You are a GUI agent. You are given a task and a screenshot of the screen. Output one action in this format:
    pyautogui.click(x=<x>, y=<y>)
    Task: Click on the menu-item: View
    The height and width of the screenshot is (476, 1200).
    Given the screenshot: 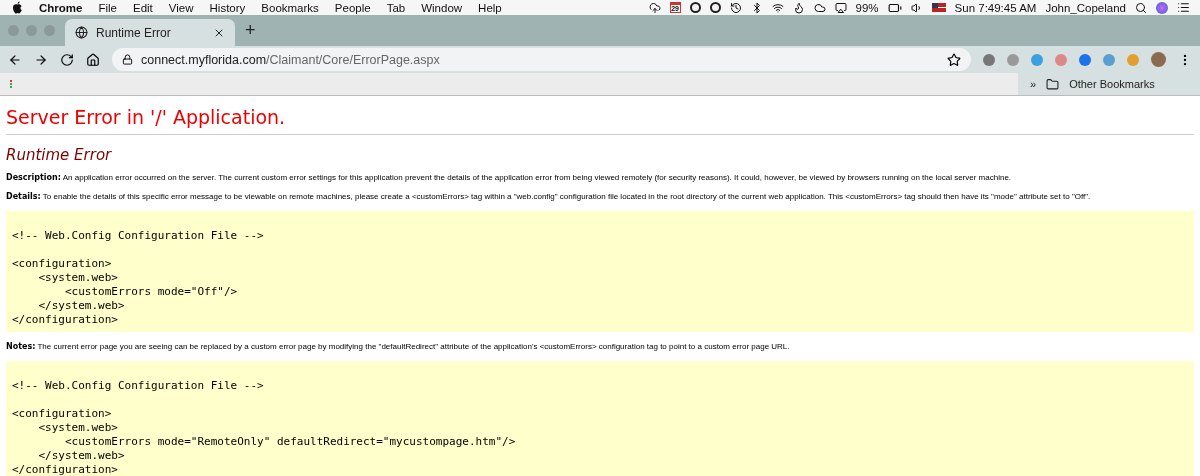 What is the action you would take?
    pyautogui.click(x=181, y=7)
    